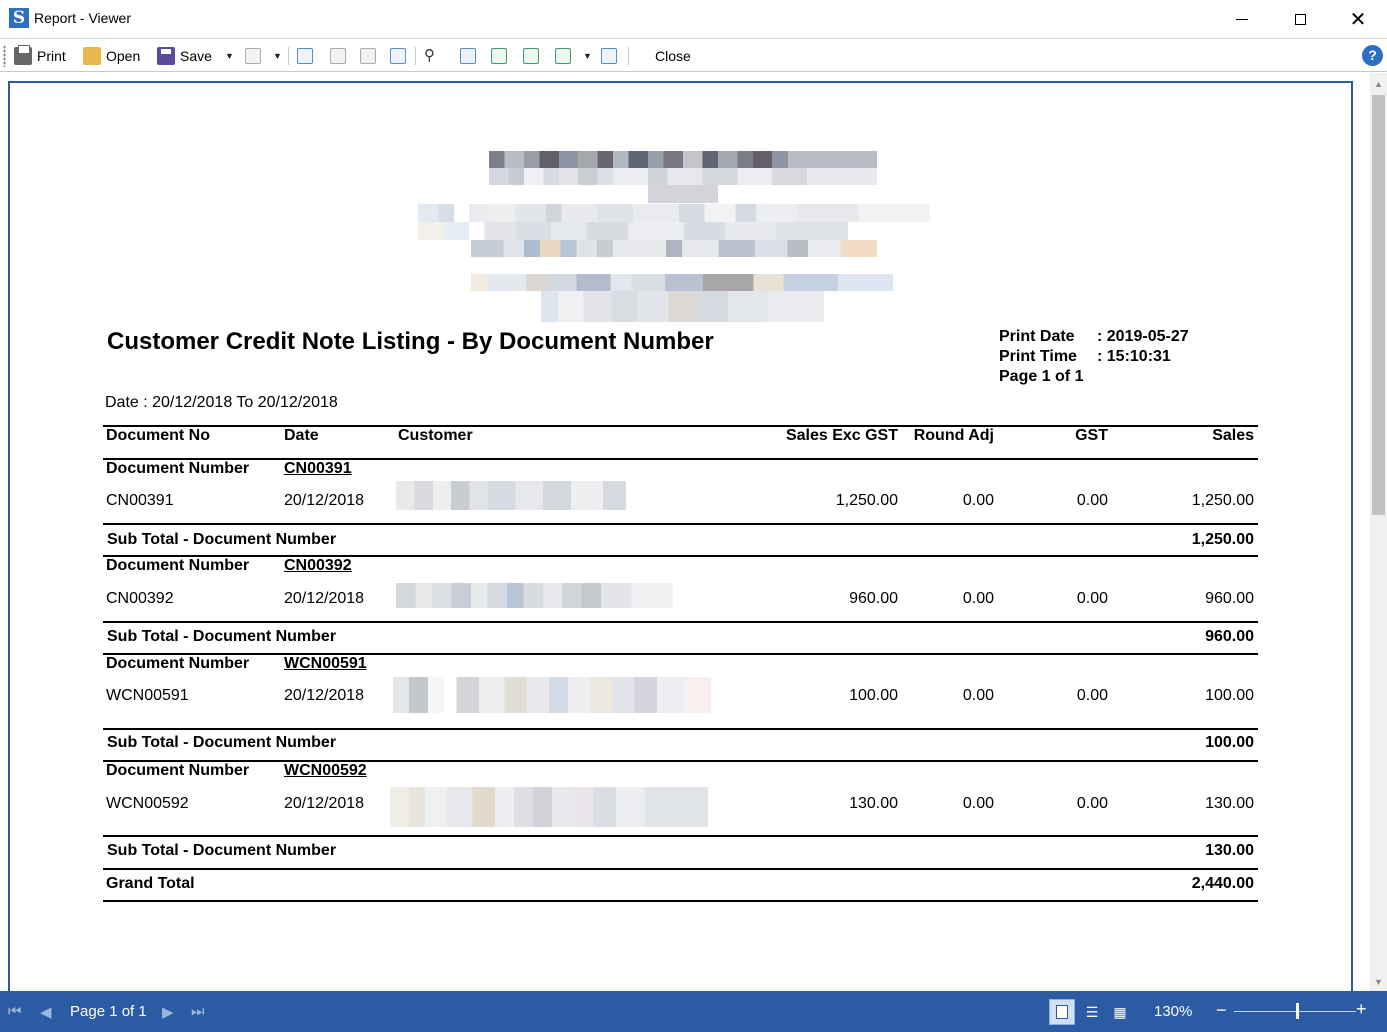 This screenshot has width=1387, height=1032. What do you see at coordinates (150, 883) in the screenshot?
I see `grand-total-label: Grand Total` at bounding box center [150, 883].